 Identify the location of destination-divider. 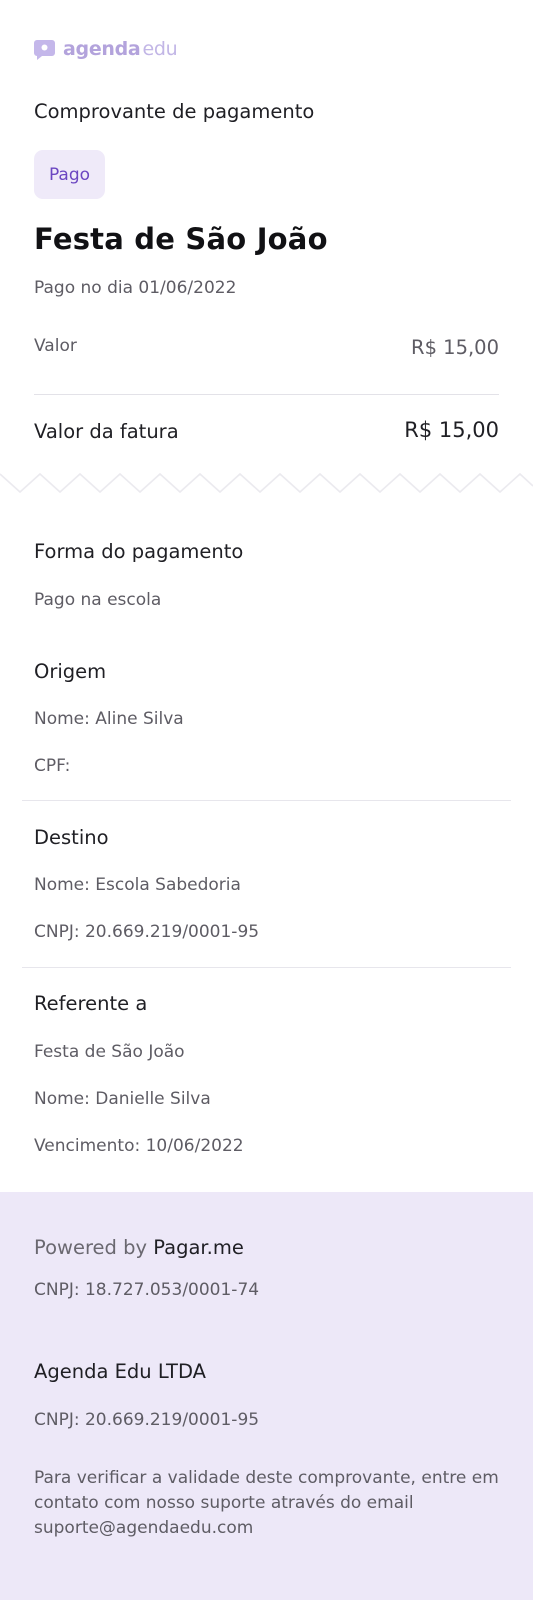
(266, 967).